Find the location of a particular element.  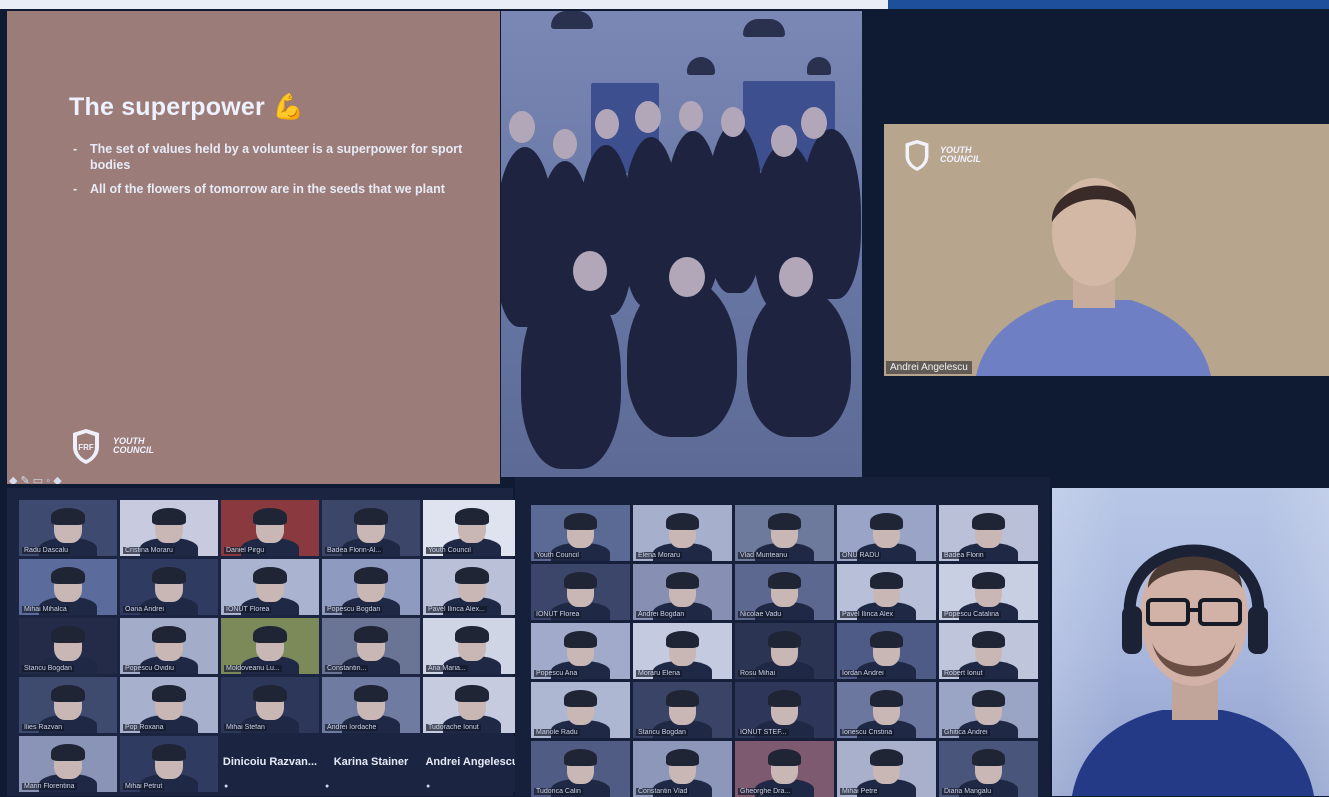

participant-tile: Vlad Munteanu is located at coordinates (784, 533).